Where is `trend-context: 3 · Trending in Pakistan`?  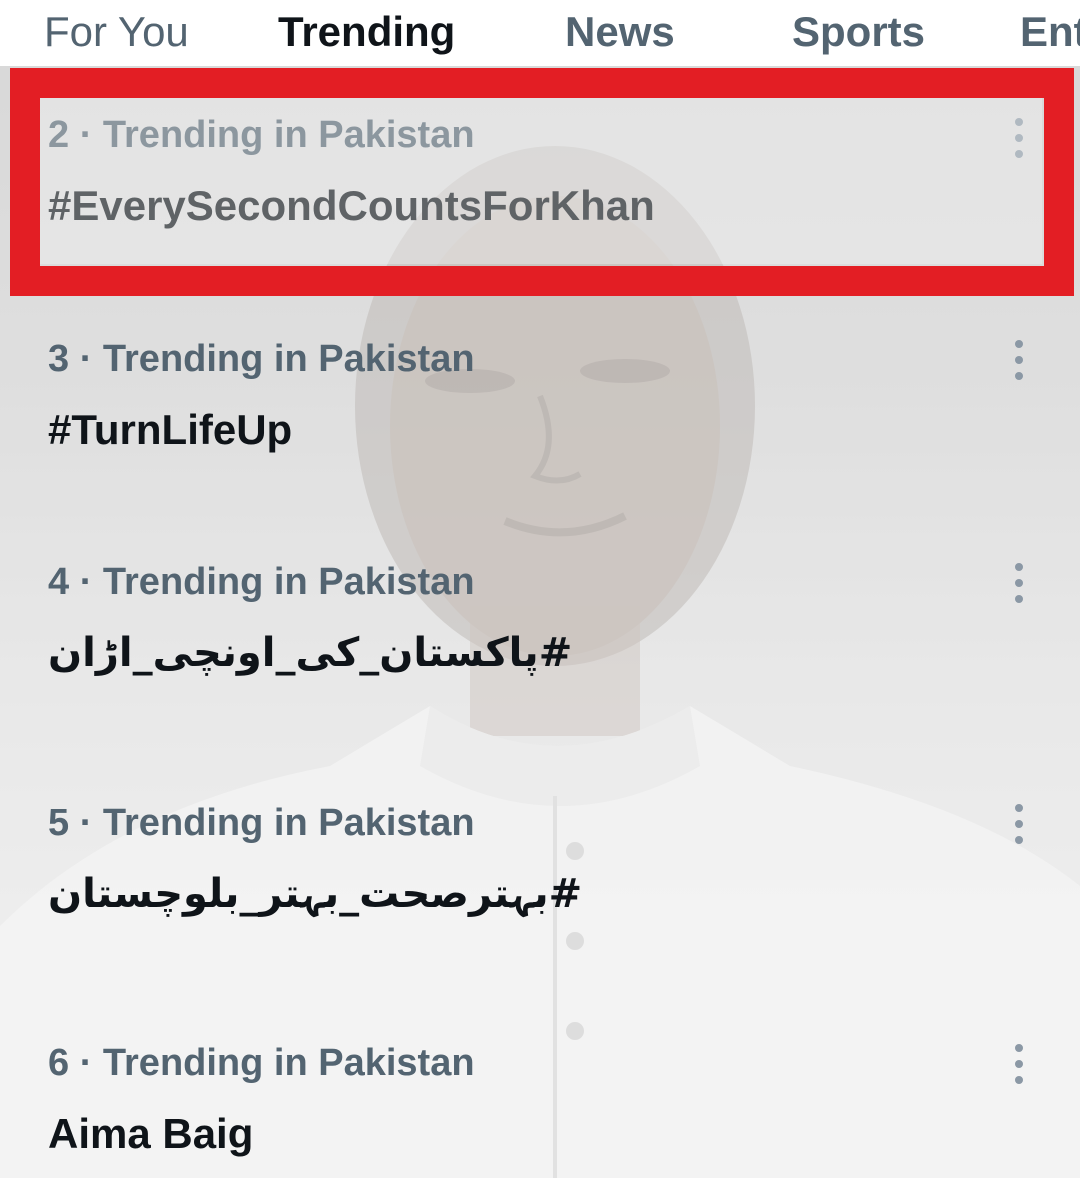 trend-context: 3 · Trending in Pakistan is located at coordinates (261, 359).